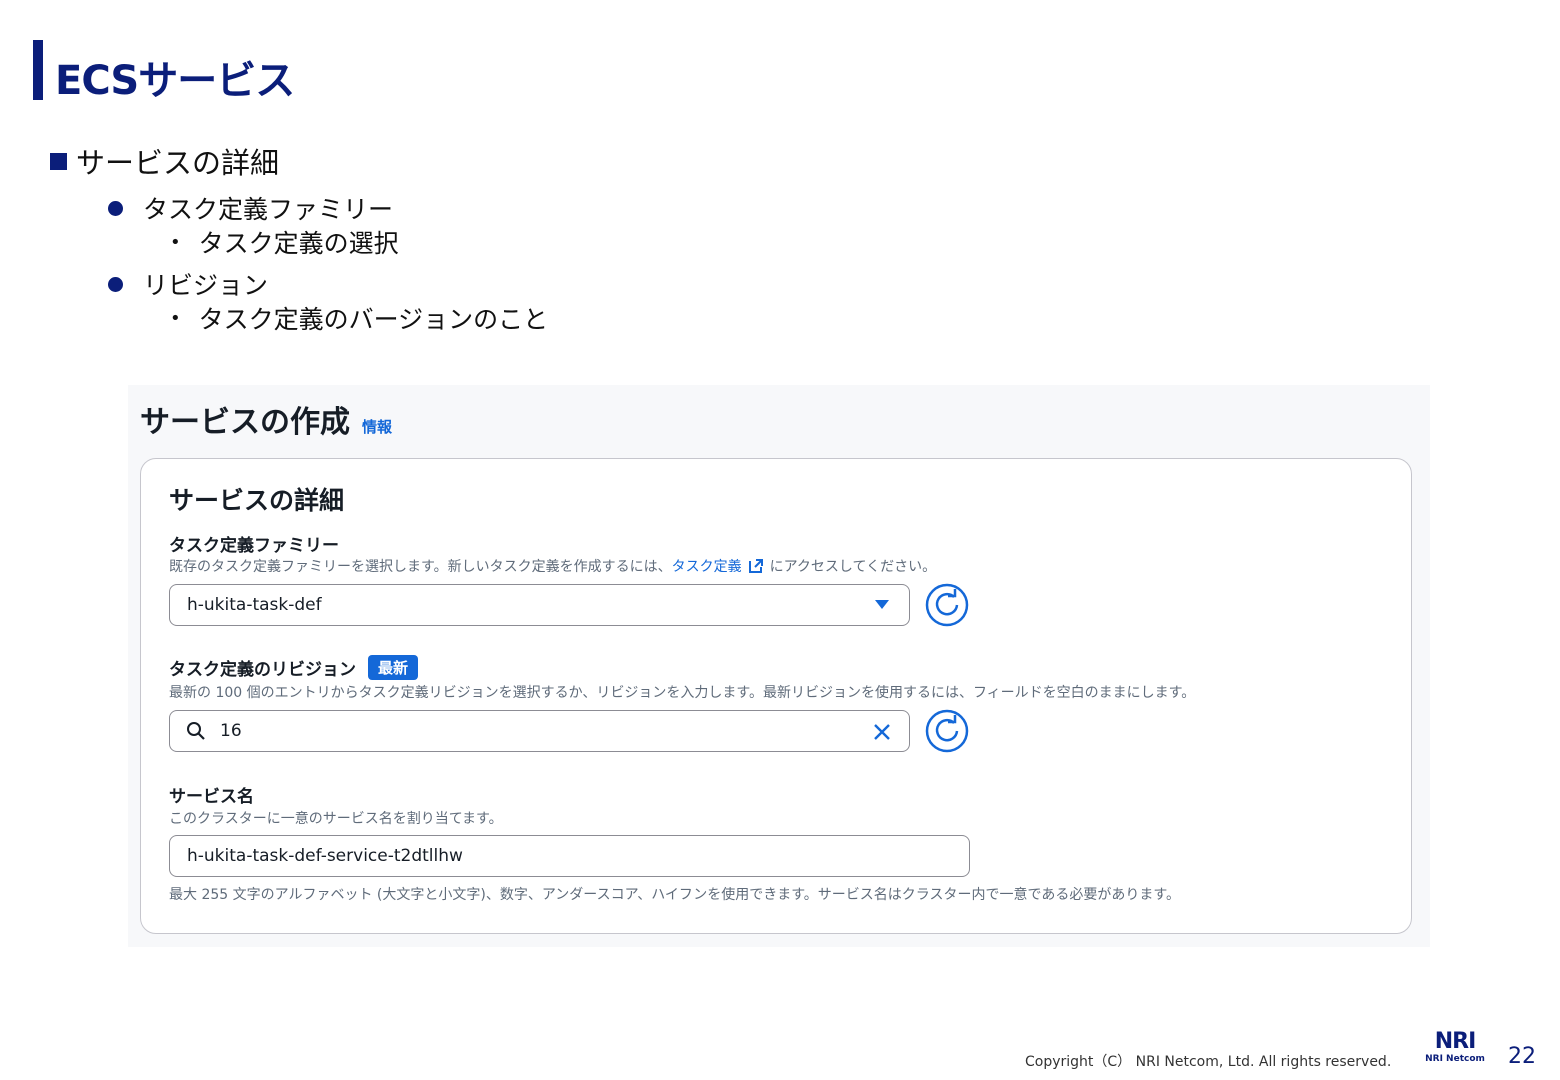  I want to click on bullet-item-text: タスク定義ファミリー, so click(268, 209).